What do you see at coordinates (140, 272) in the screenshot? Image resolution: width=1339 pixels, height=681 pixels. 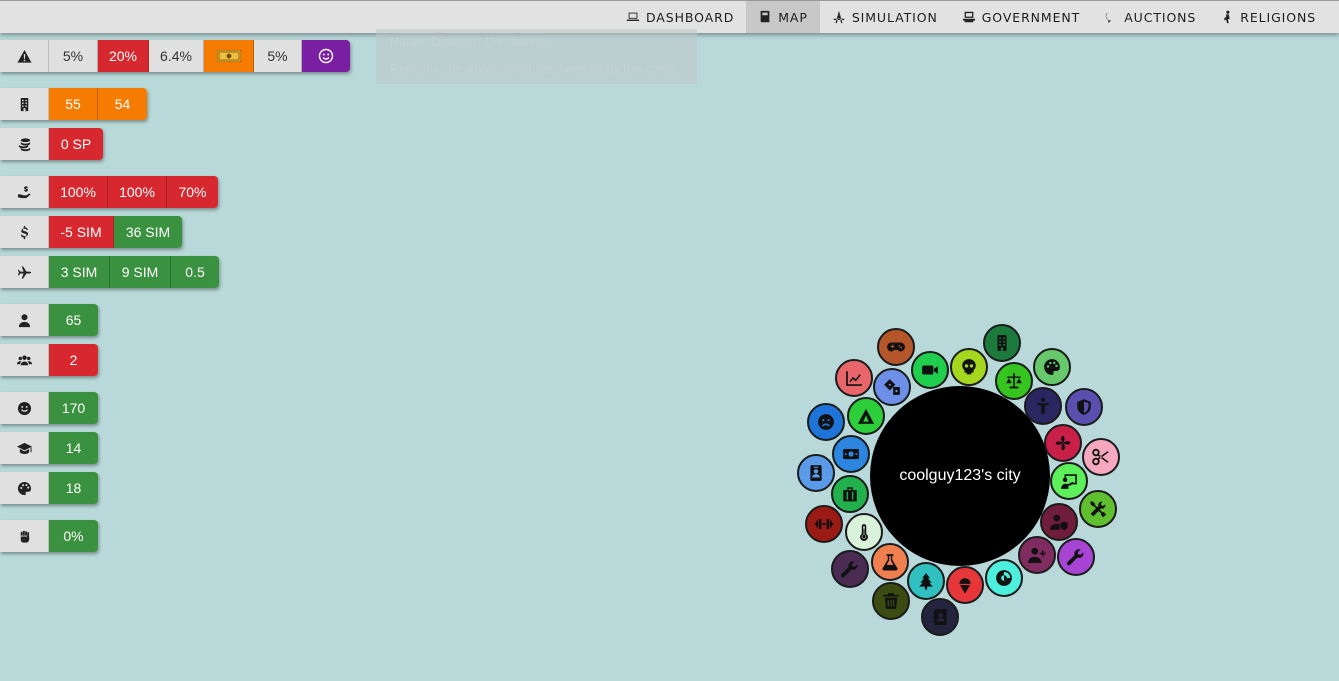 I see `travel-stat-2: 9 SIM` at bounding box center [140, 272].